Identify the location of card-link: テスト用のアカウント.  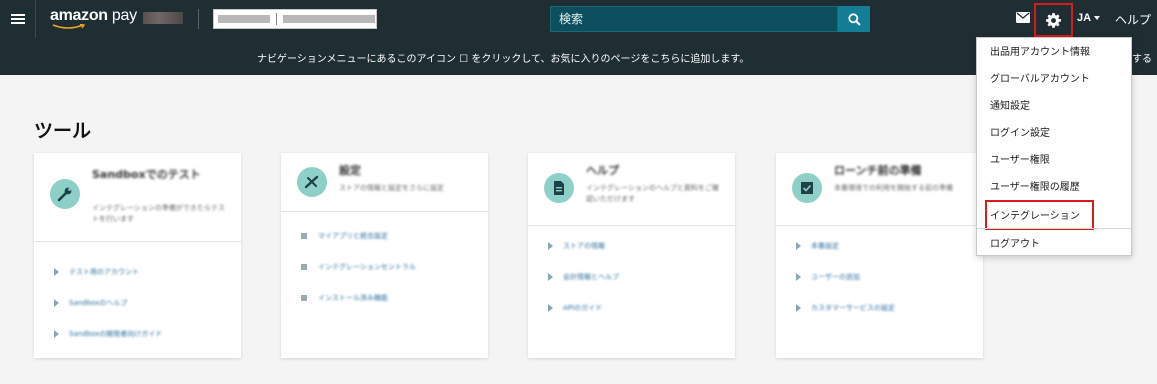
(137, 271).